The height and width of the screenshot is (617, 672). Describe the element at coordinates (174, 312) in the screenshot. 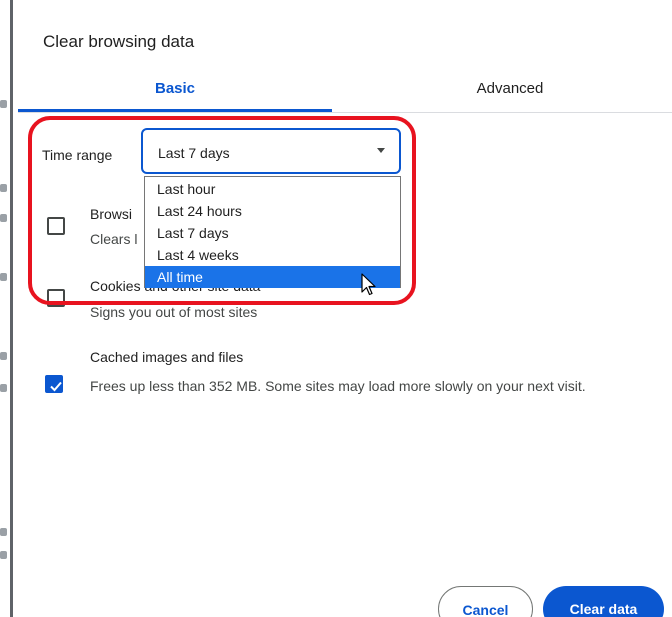

I see `cookies-description: Signs you out of most sites` at that location.